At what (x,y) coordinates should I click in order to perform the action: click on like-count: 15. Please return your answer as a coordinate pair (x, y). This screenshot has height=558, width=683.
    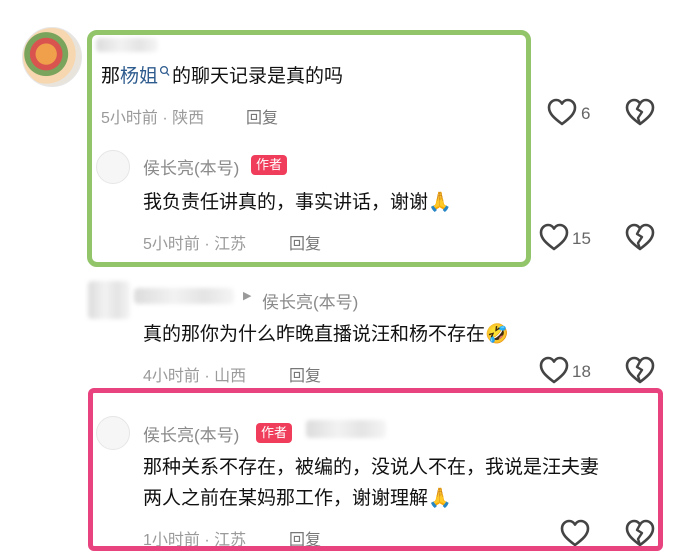
    Looking at the image, I should click on (581, 238).